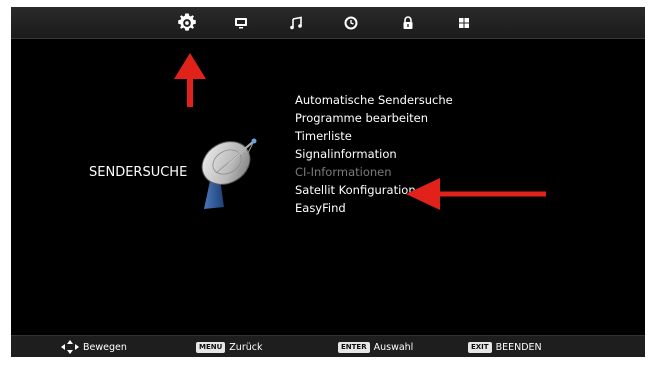 This screenshot has width=656, height=365. I want to click on hint-back-label: Zurück, so click(246, 347).